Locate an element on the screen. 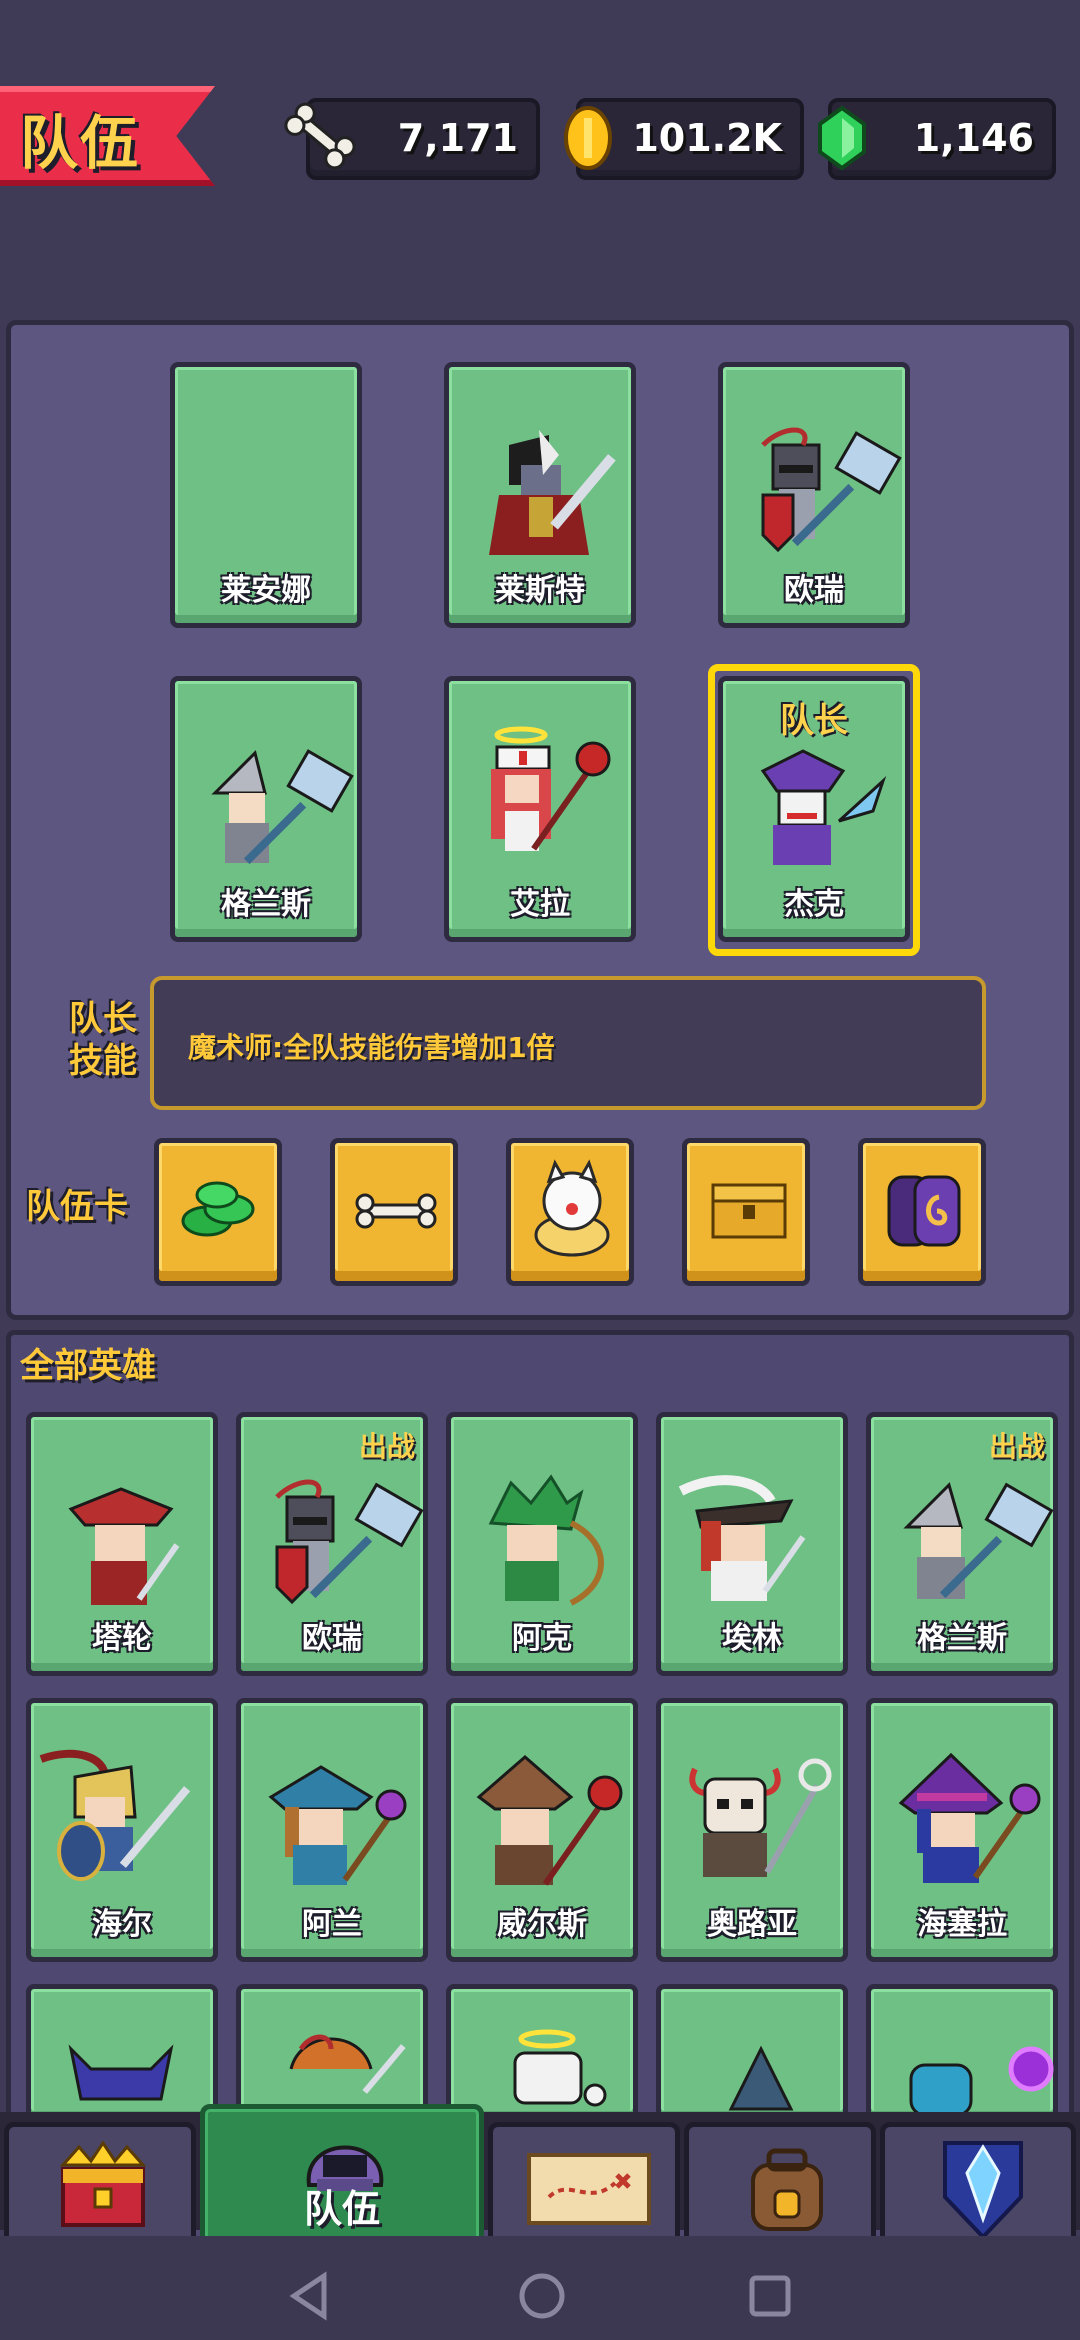  team-slot-2: 莱斯特 is located at coordinates (540, 495).